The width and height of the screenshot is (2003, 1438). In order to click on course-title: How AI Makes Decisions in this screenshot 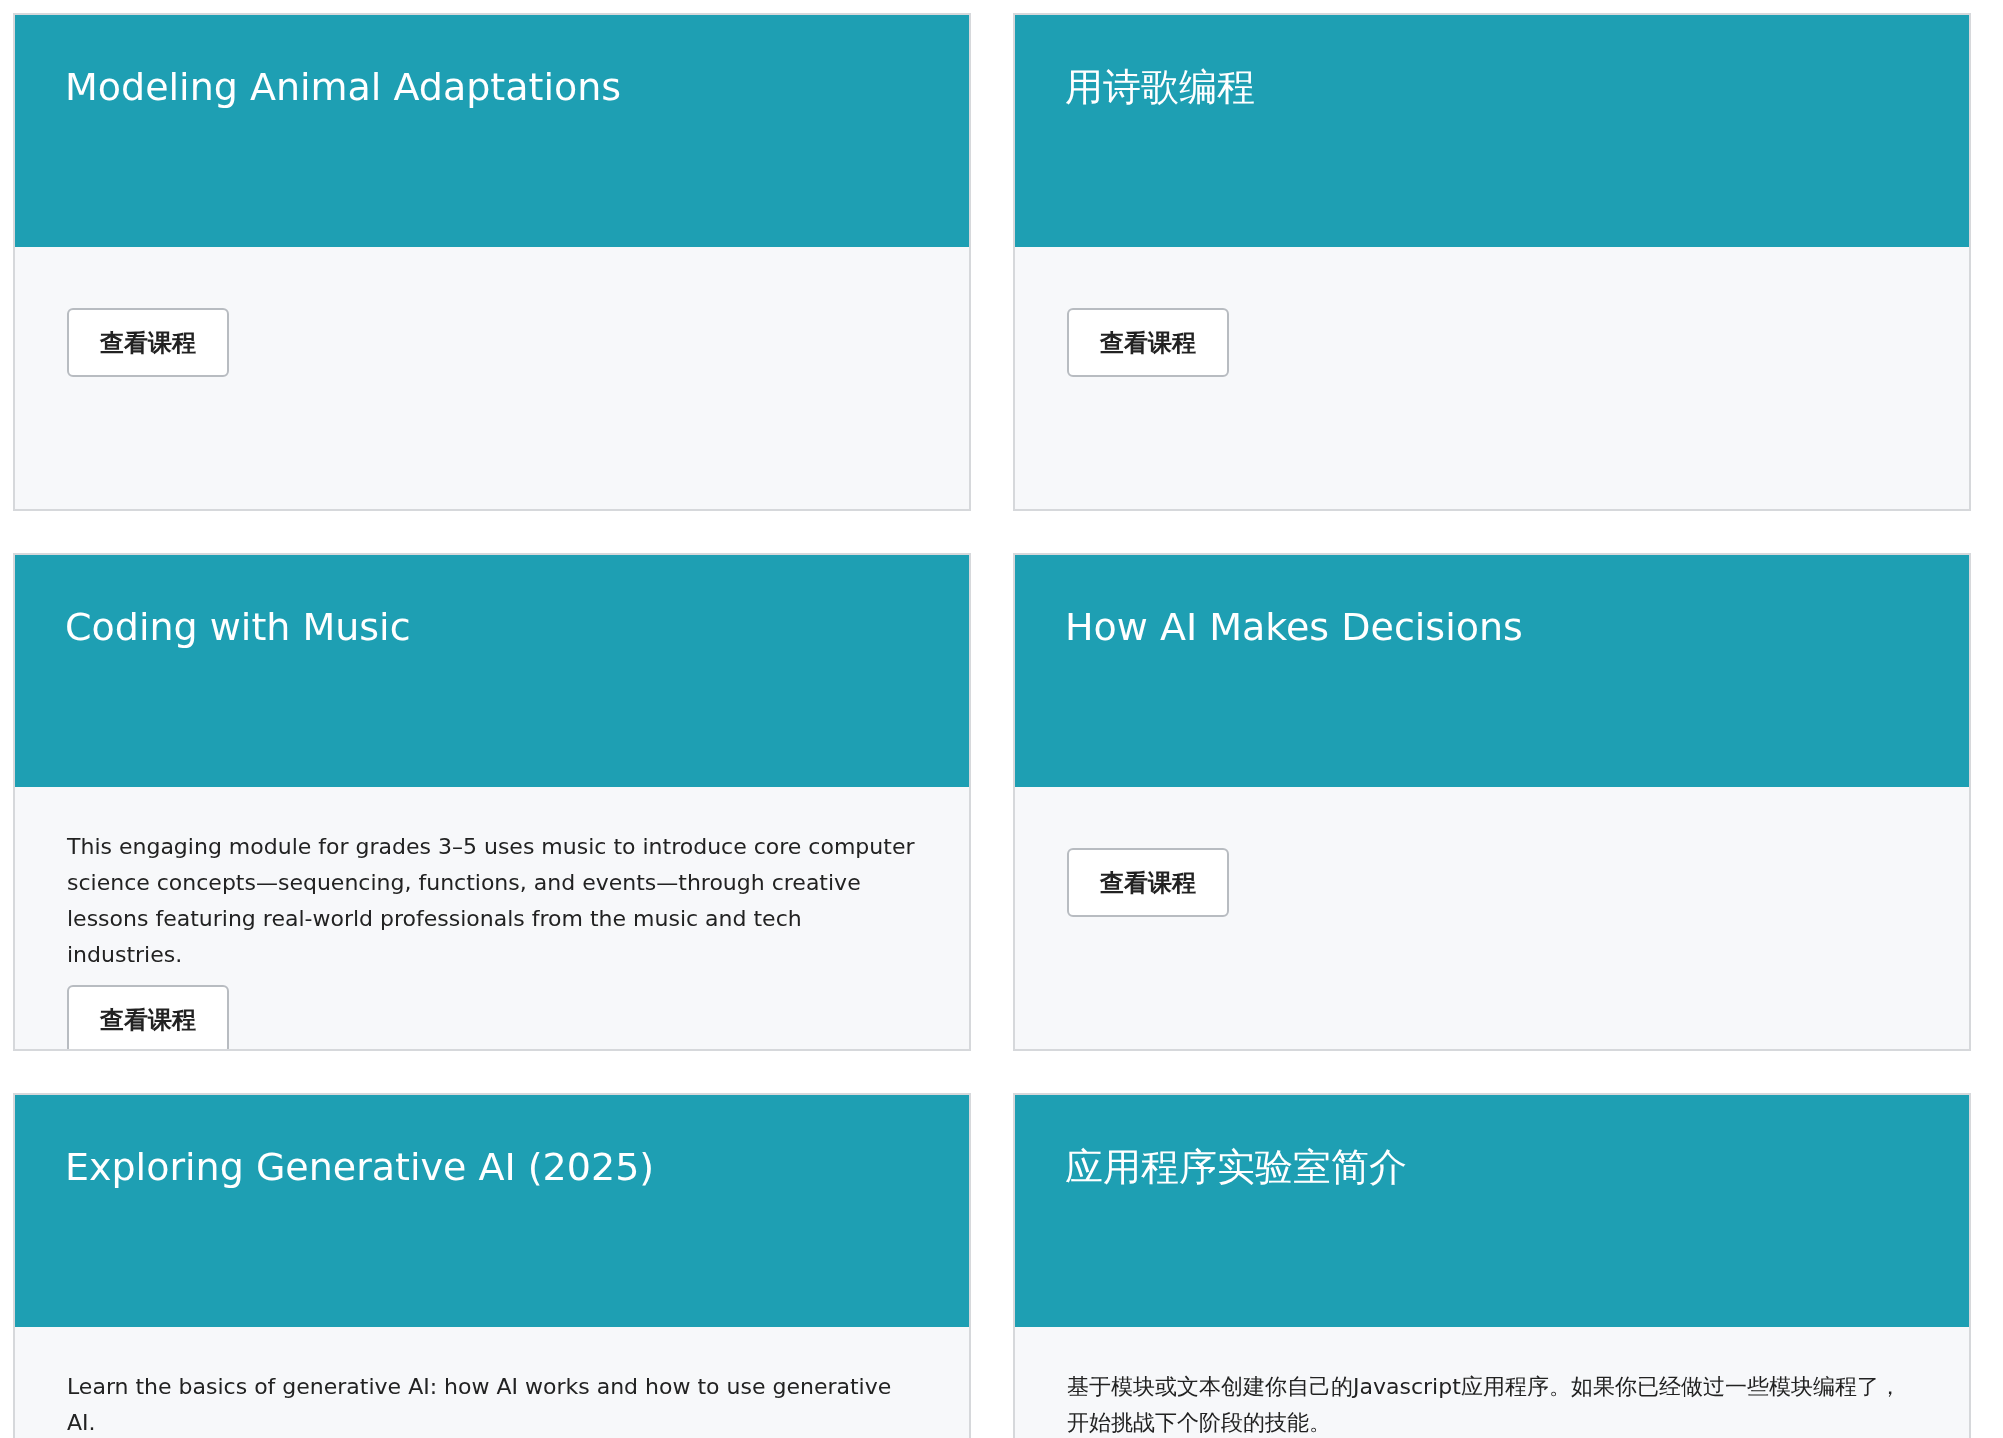, I will do `click(1294, 628)`.